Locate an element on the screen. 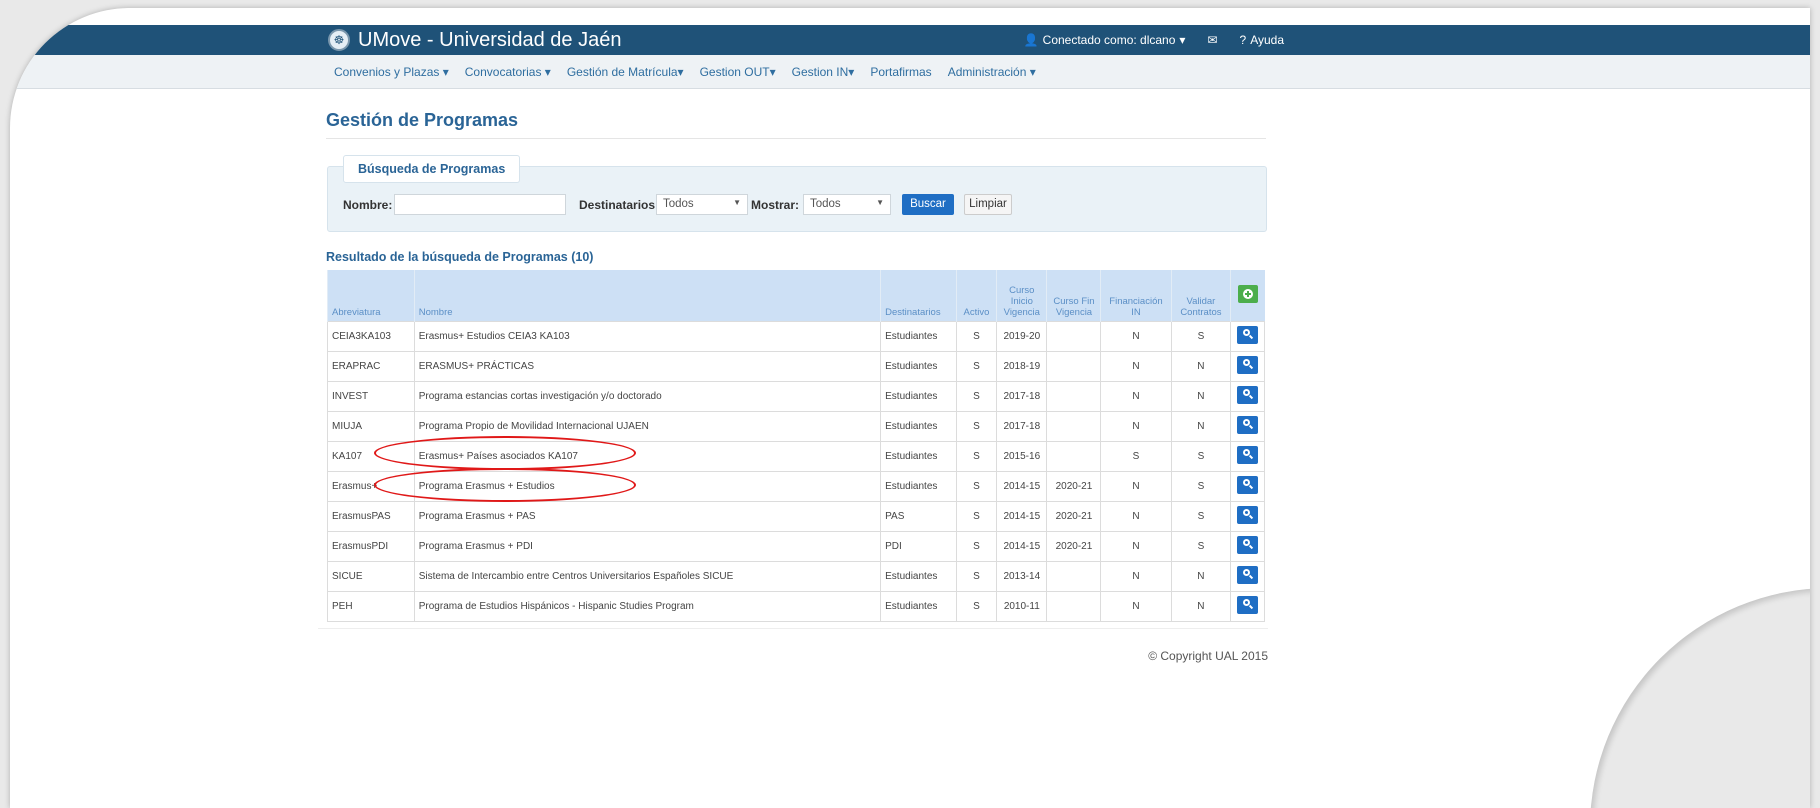 The width and height of the screenshot is (1820, 808). mostrar-select: Todos ▼ is located at coordinates (847, 204).